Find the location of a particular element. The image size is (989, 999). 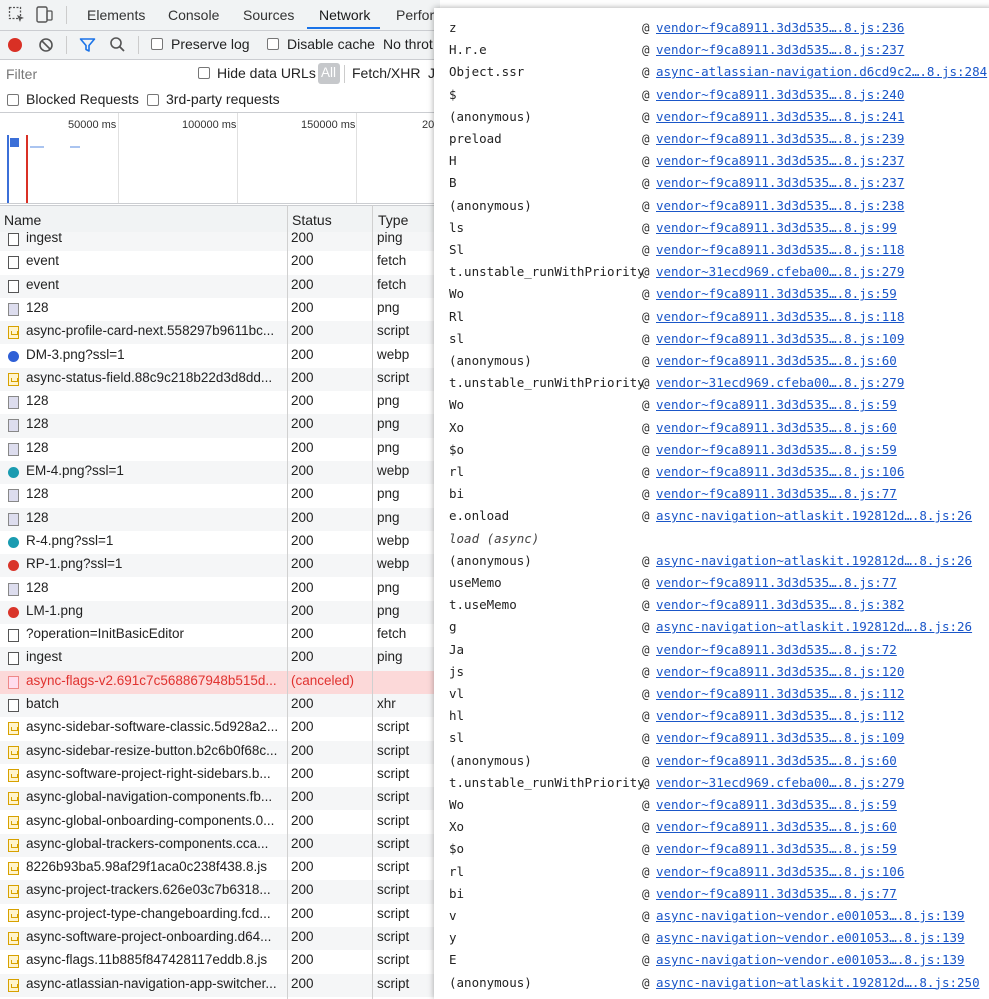

stack-source-link: vendor~f9ca8911.3d3d535….8.js:120 is located at coordinates (780, 671).